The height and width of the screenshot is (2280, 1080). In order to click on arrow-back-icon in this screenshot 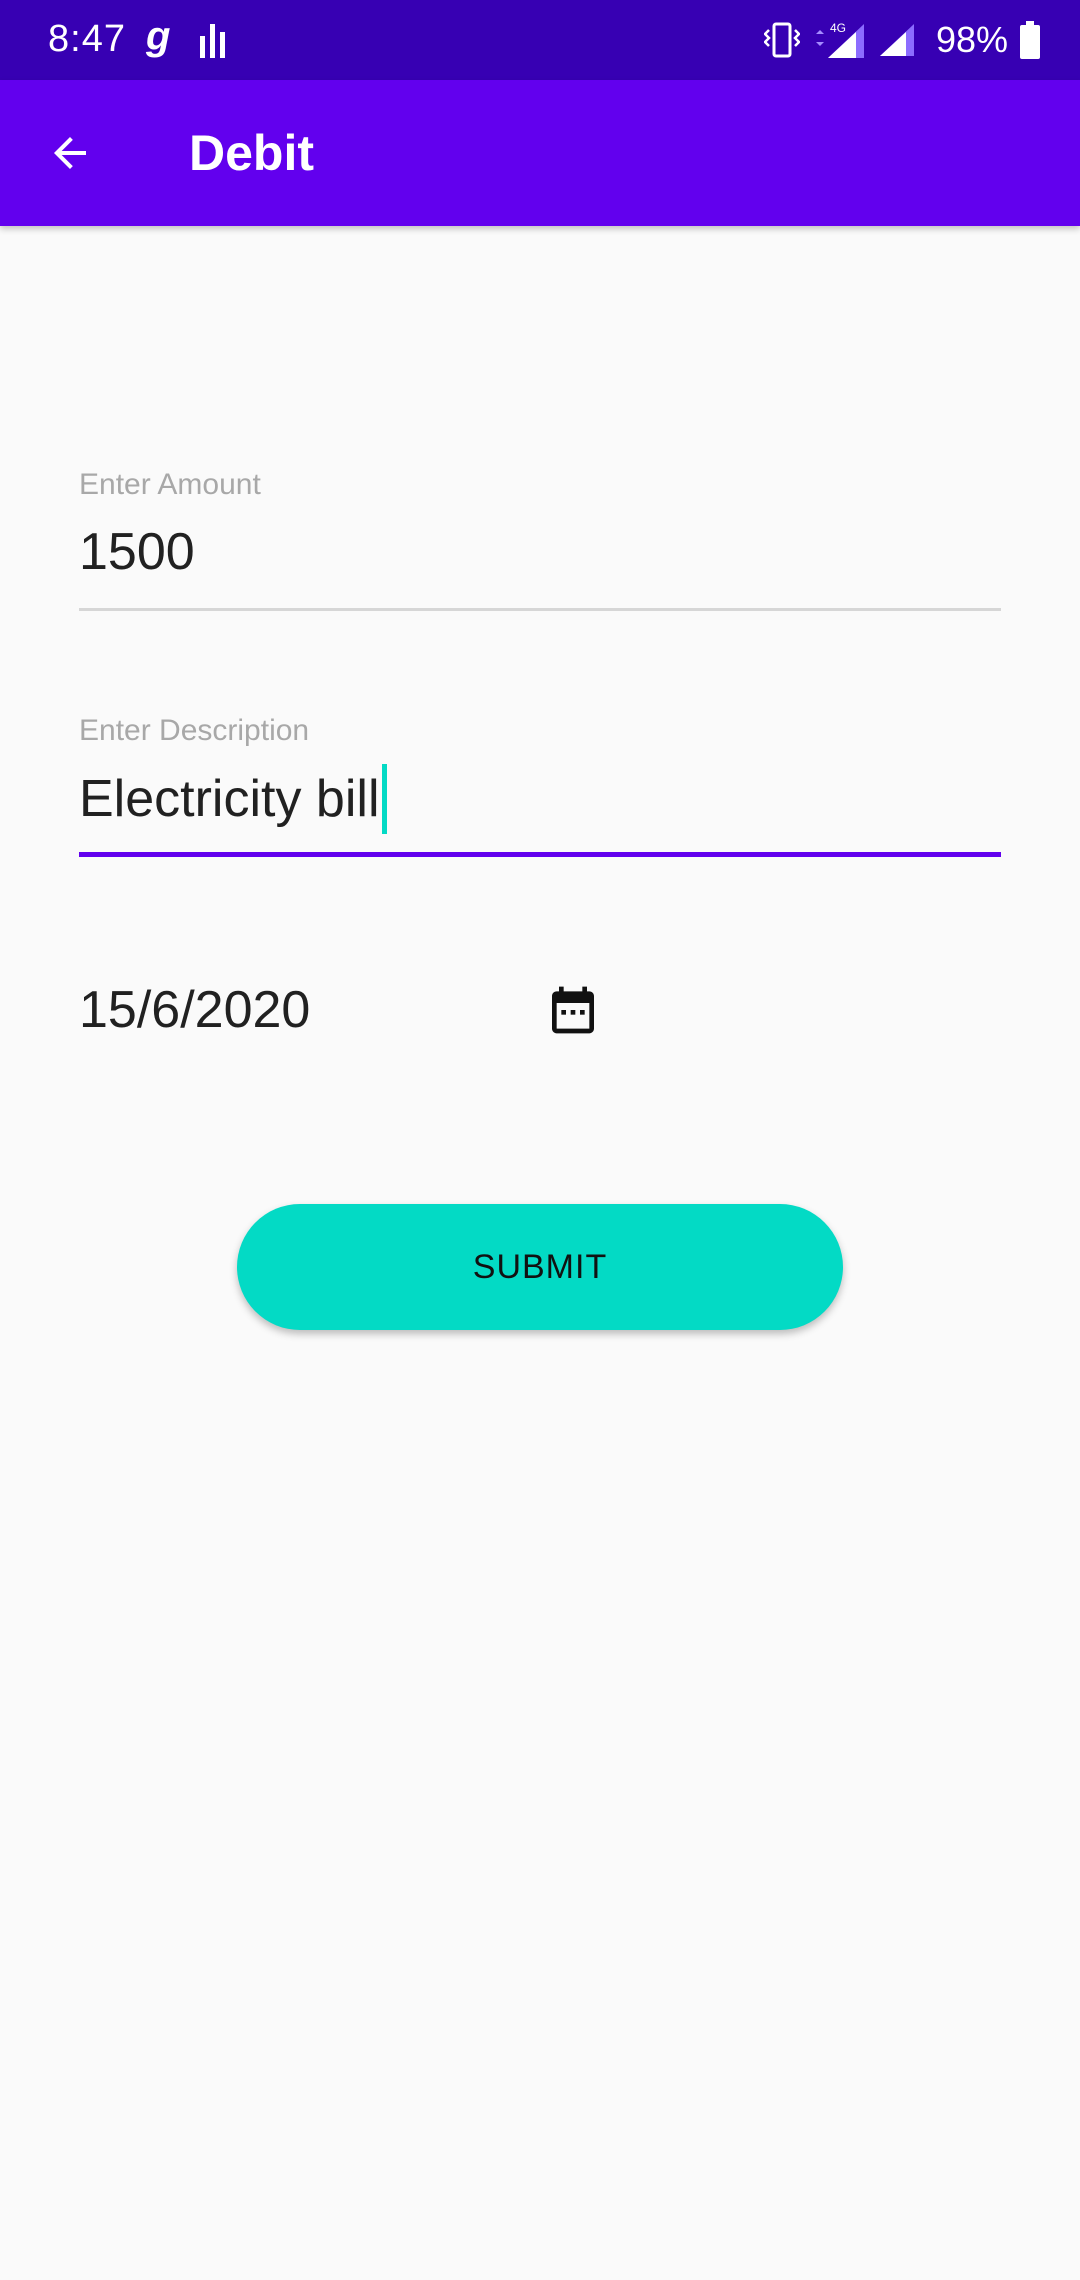, I will do `click(70, 153)`.